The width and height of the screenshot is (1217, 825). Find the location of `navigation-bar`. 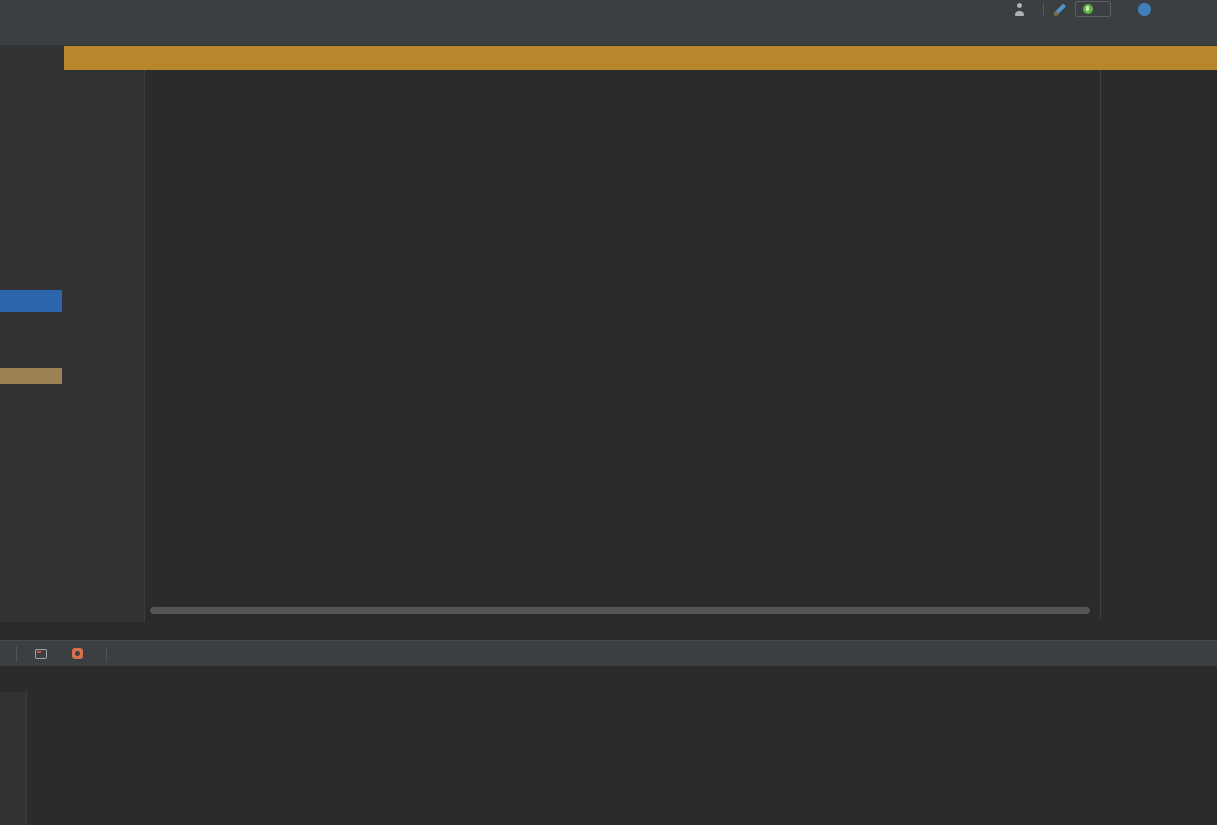

navigation-bar is located at coordinates (608, 9).